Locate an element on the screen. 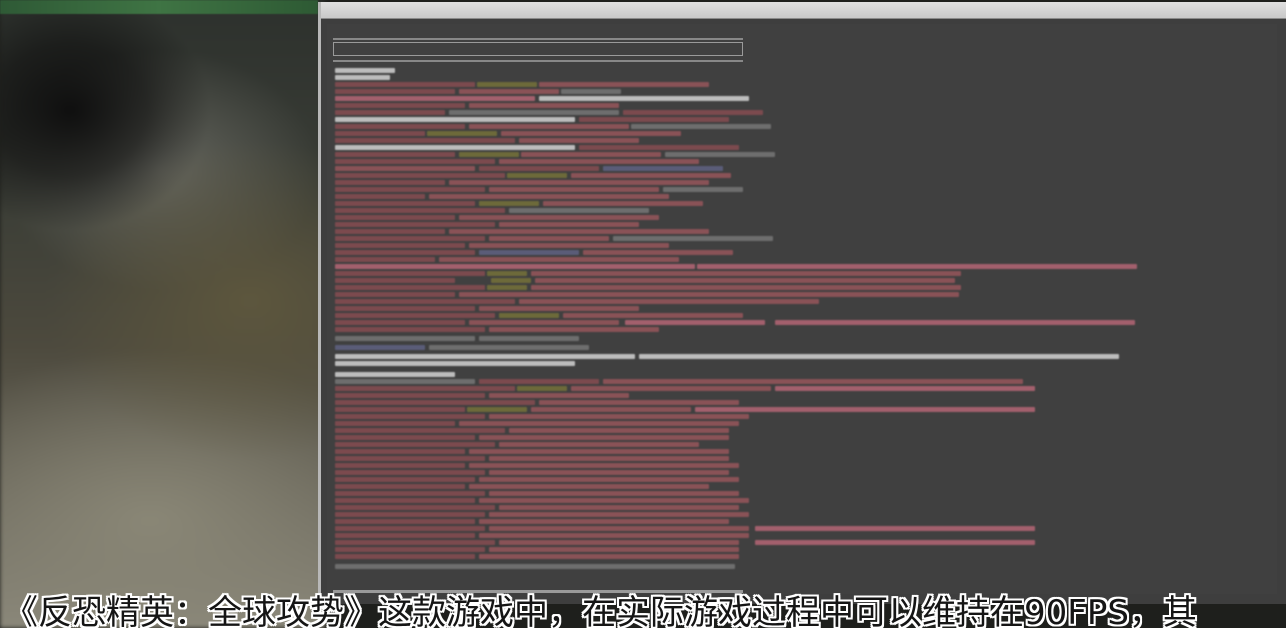 This screenshot has height=628, width=1286. console-titlebar is located at coordinates (803, 10).